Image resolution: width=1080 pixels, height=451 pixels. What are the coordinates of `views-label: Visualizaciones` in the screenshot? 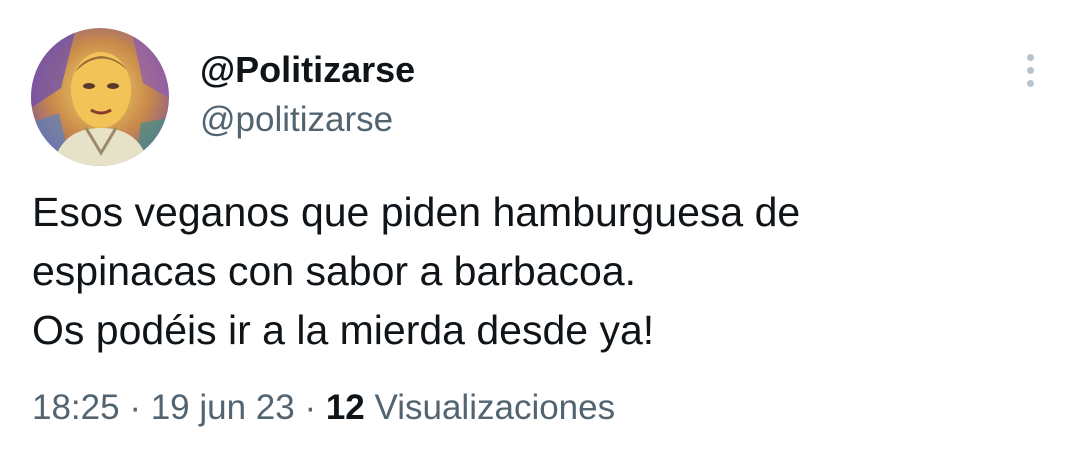 It's located at (490, 407).